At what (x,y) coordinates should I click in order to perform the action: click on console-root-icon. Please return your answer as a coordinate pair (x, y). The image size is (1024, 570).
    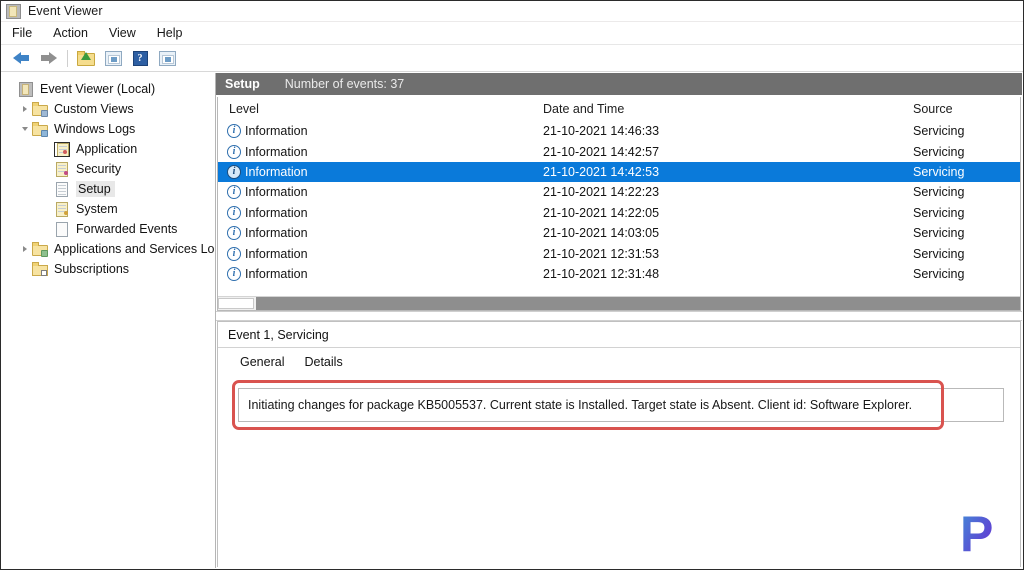
    Looking at the image, I should click on (26, 89).